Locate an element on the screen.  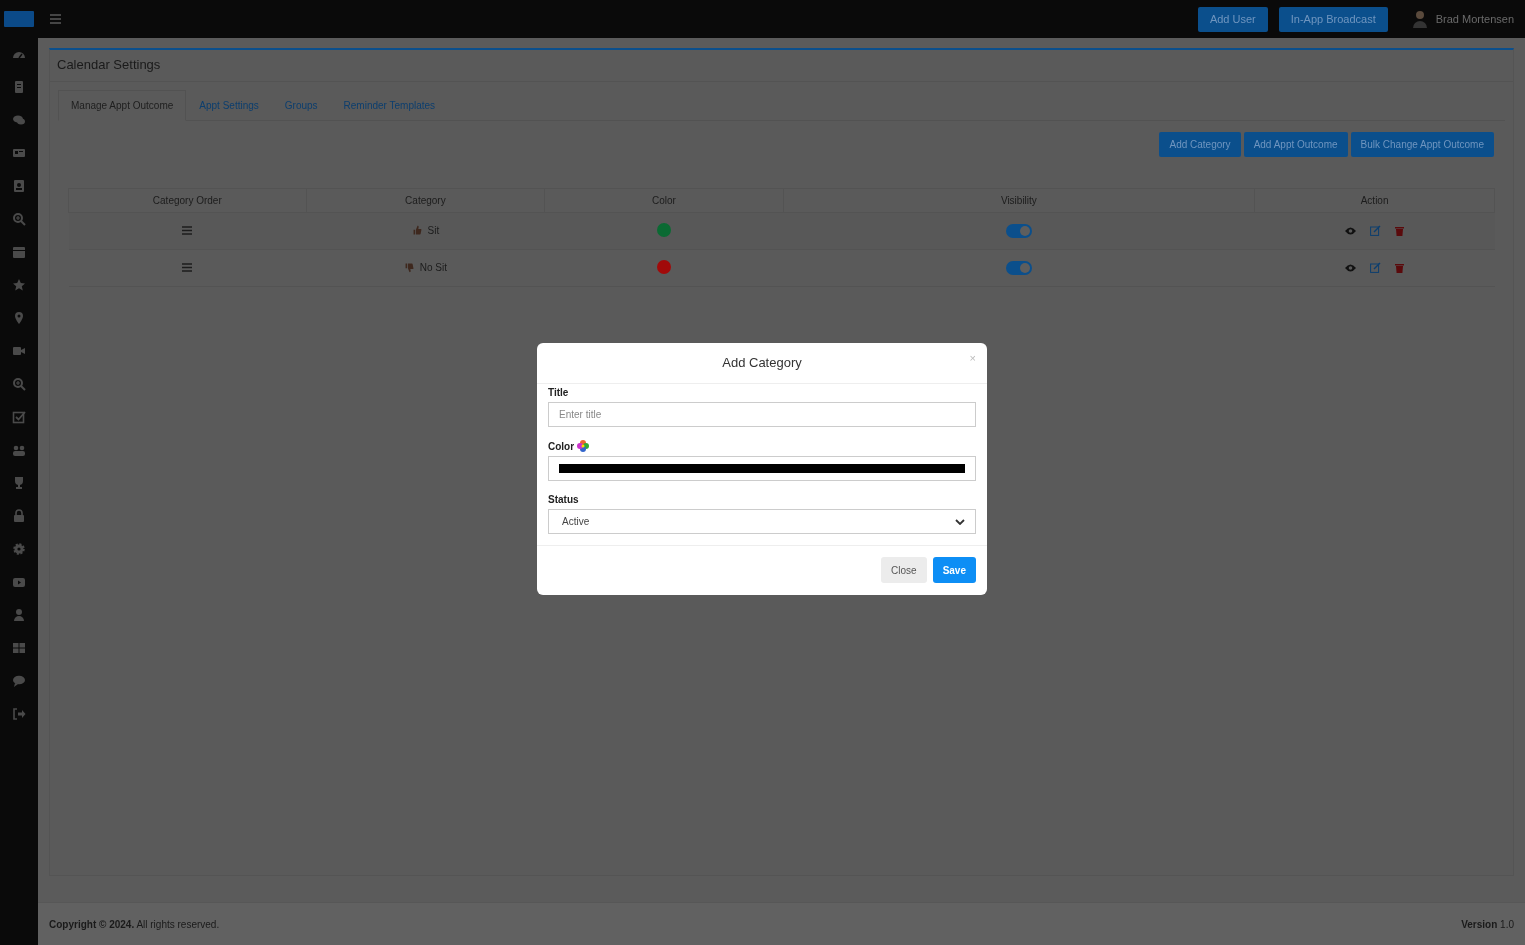
zoom-in-icon is located at coordinates (19, 219).